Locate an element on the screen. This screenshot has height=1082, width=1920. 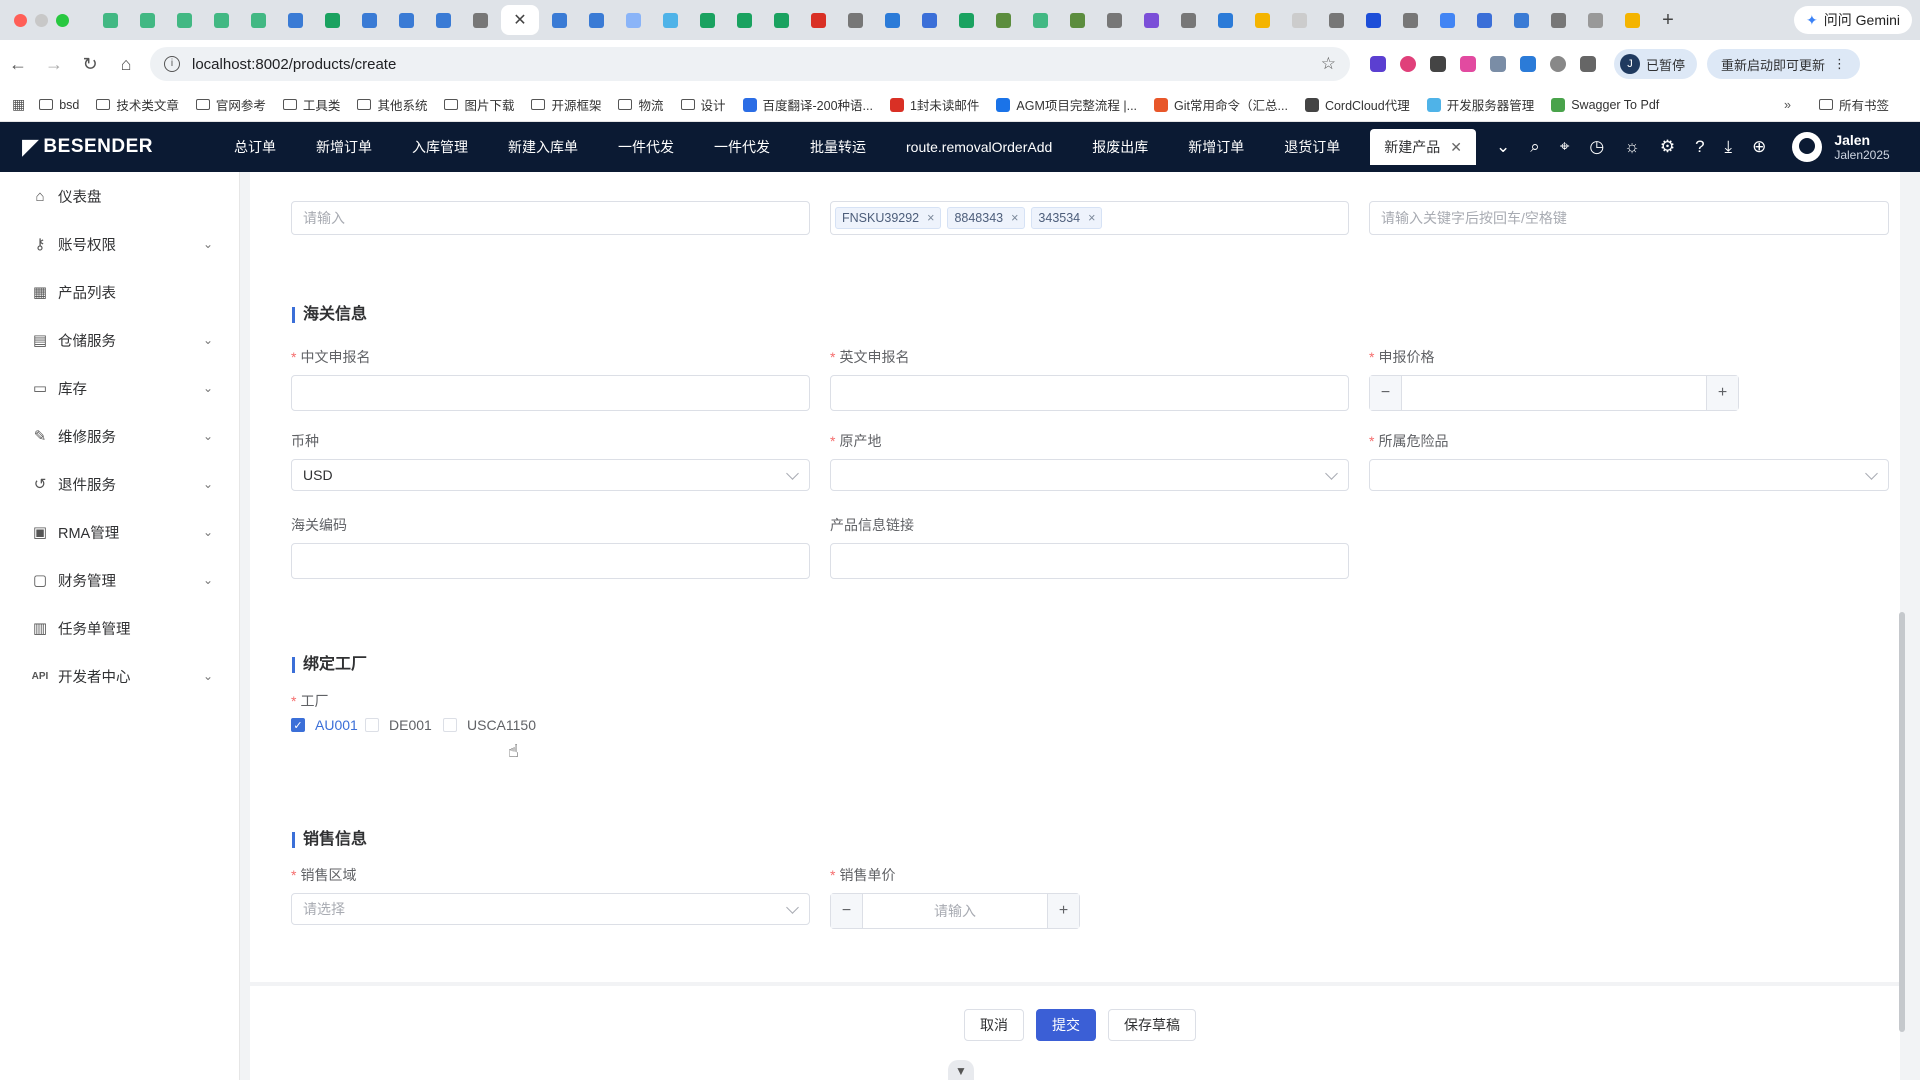
factory-checkbox: DE001 is located at coordinates (398, 725).